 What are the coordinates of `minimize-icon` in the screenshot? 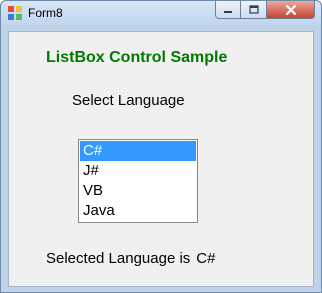 It's located at (228, 11).